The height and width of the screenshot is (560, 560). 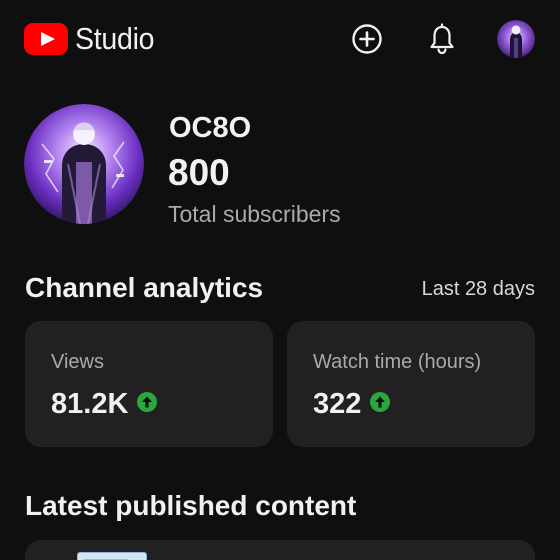 What do you see at coordinates (149, 384) in the screenshot?
I see `views-card: Views 81.2K` at bounding box center [149, 384].